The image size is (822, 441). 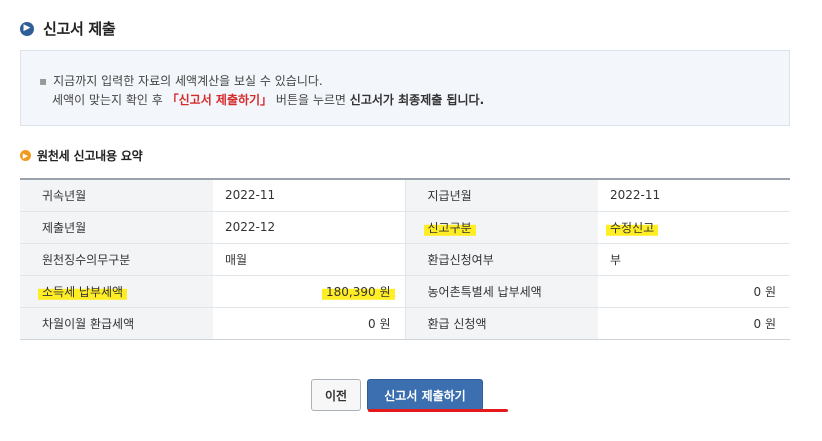 I want to click on row-value: 2022-12, so click(x=309, y=227).